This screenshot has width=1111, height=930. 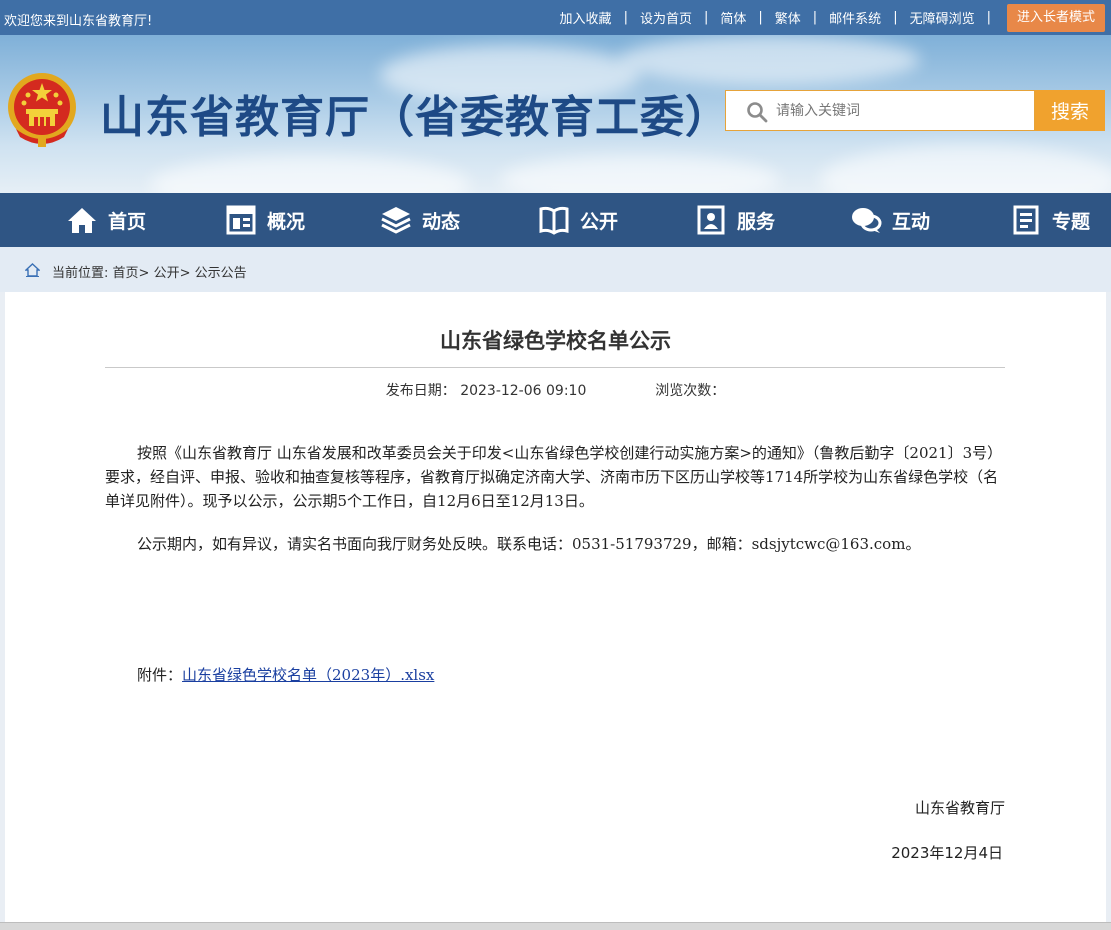 I want to click on breadcrumb-home: 首页, so click(x=126, y=273).